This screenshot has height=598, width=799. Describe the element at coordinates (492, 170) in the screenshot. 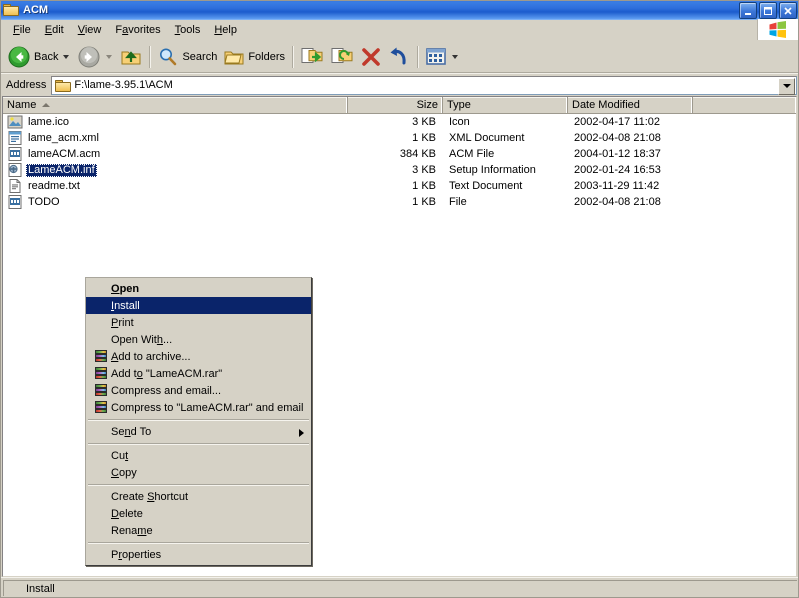

I see `file-type-cell: Setup Information` at that location.